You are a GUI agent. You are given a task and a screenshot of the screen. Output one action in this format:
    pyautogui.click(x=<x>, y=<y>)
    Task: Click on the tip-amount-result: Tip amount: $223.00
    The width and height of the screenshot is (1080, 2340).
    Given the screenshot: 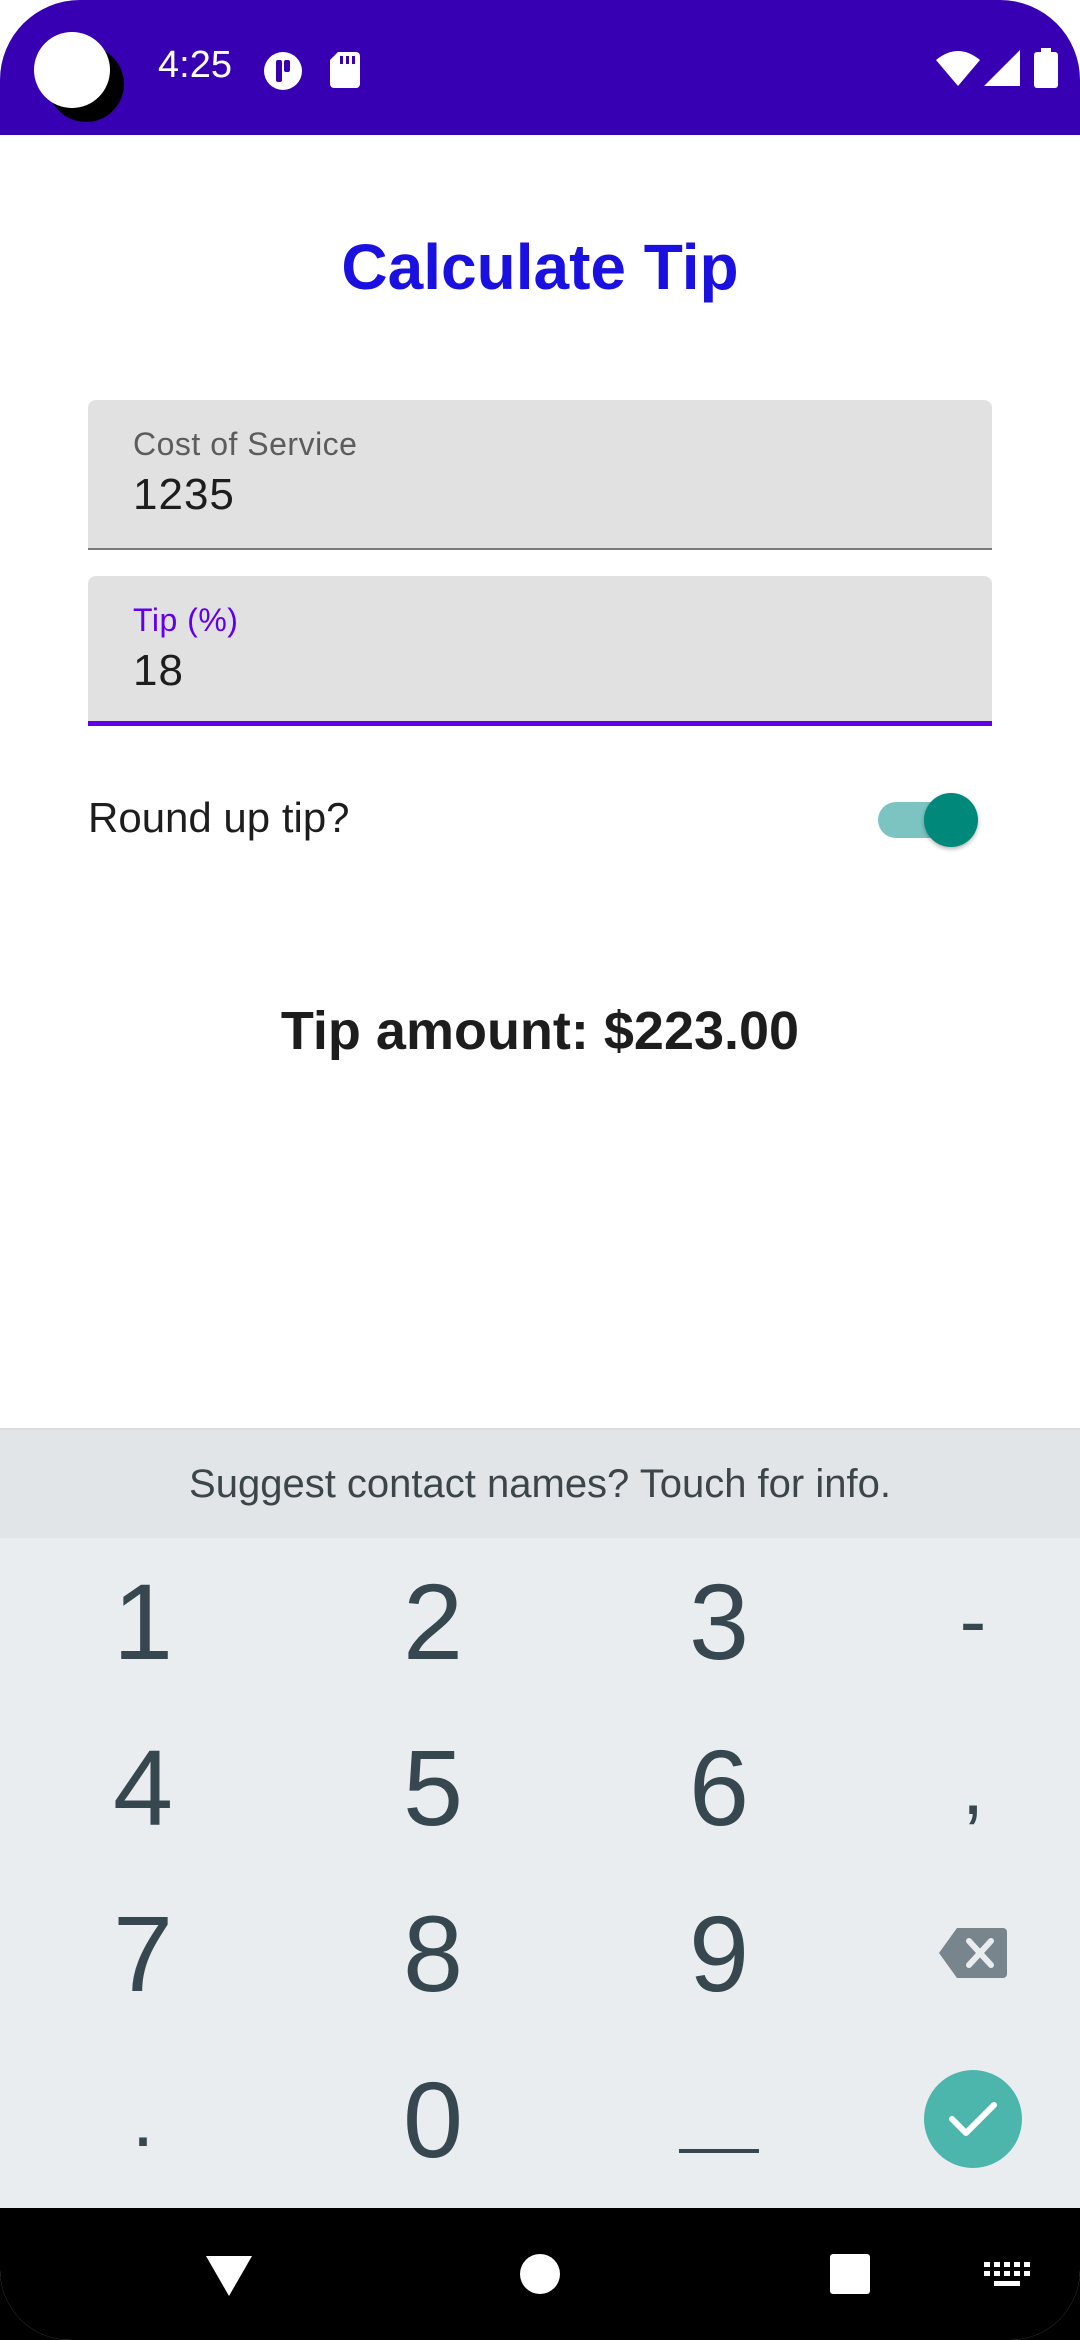 What is the action you would take?
    pyautogui.click(x=540, y=1031)
    